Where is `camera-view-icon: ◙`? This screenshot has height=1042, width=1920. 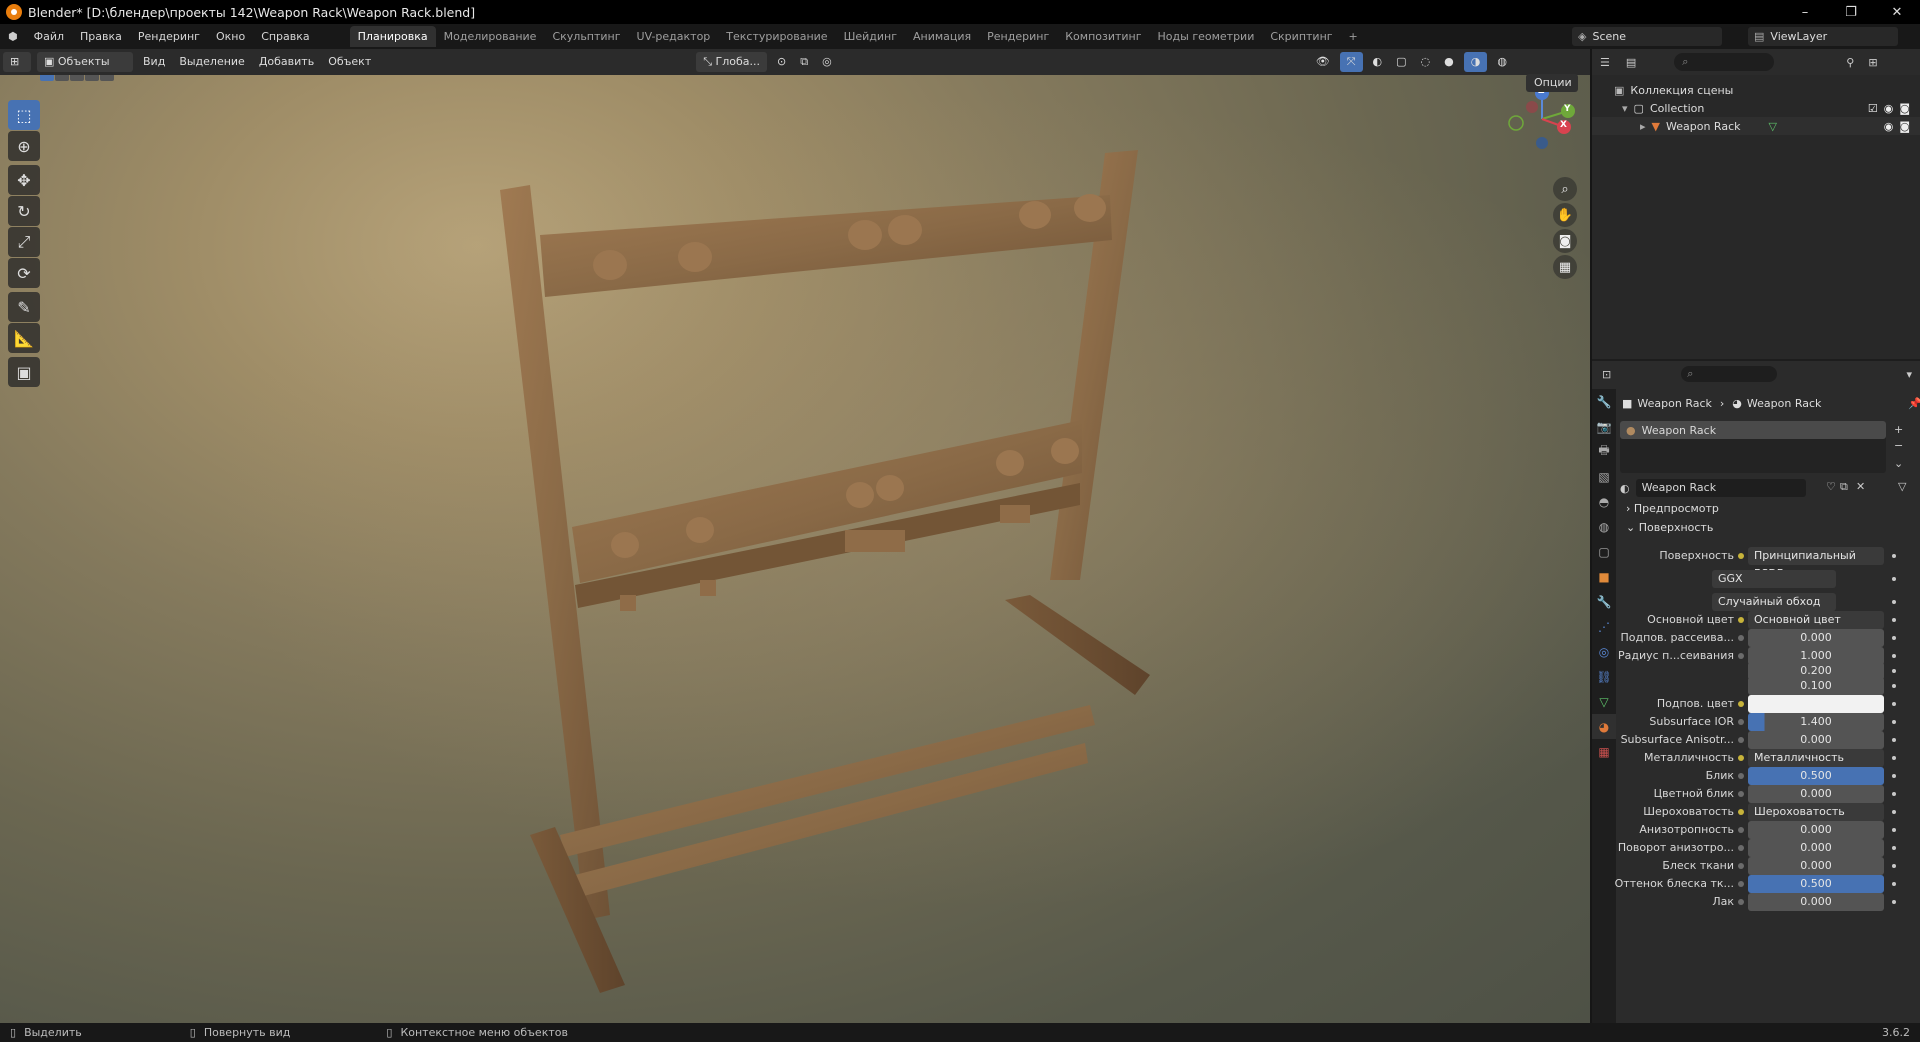
camera-view-icon: ◙ is located at coordinates (1565, 241).